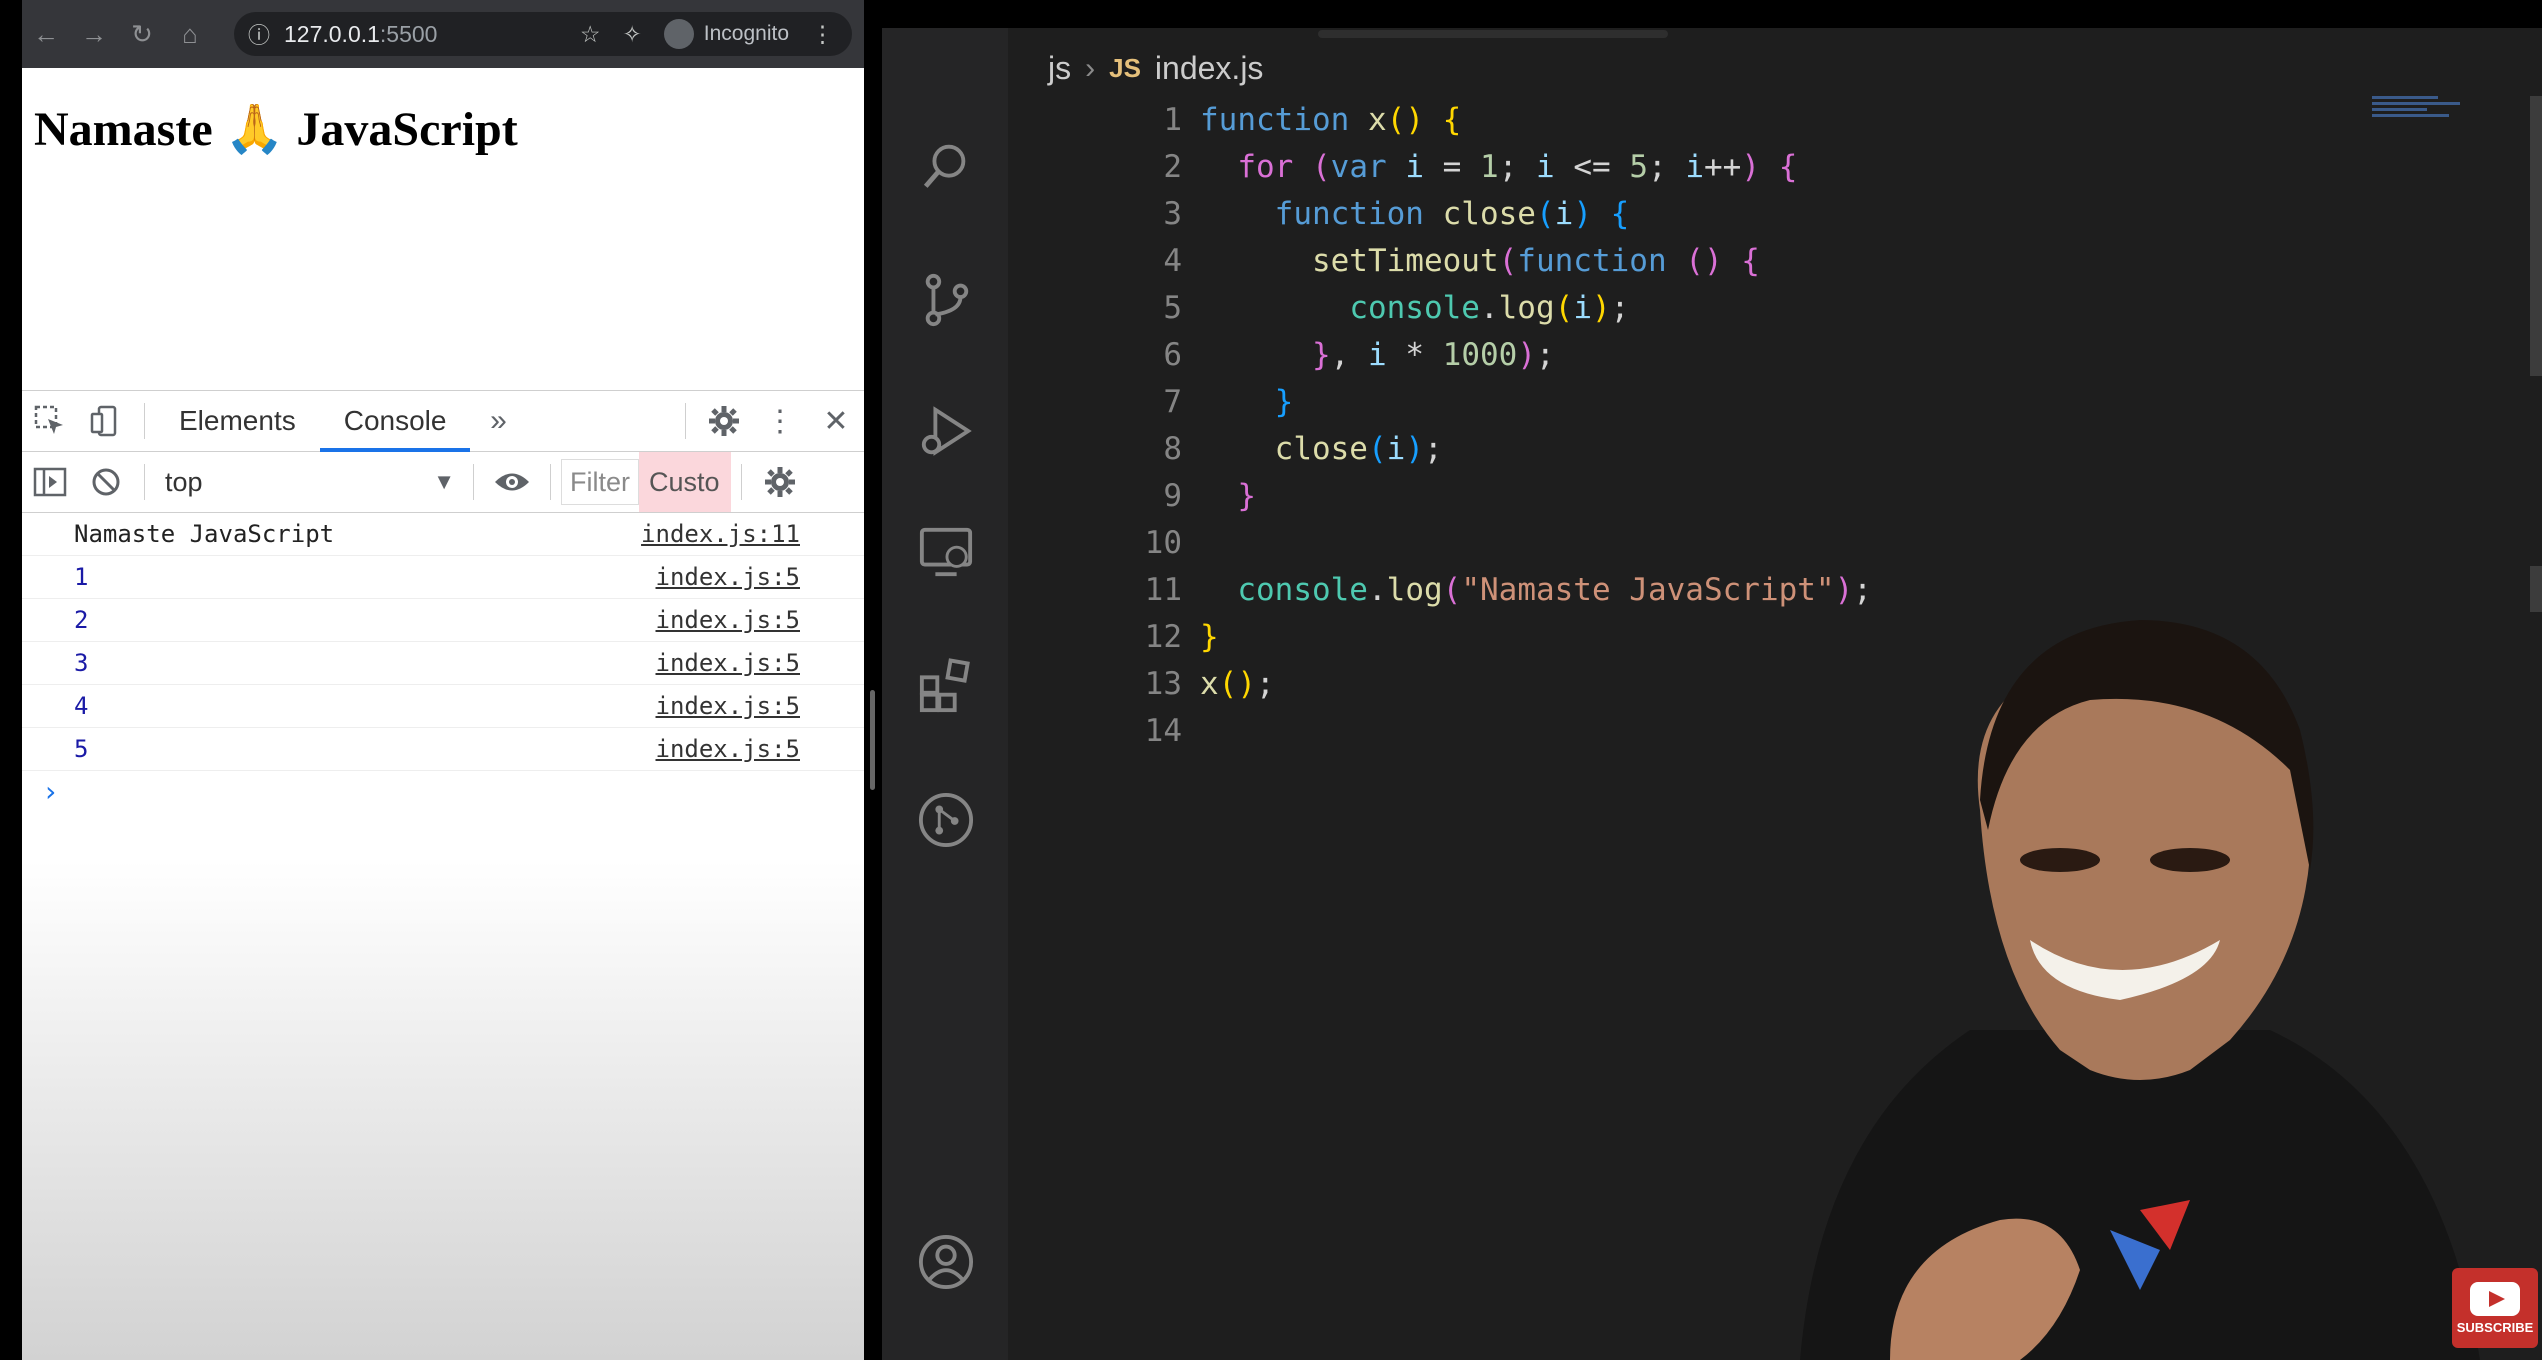 The width and height of the screenshot is (2542, 1360). I want to click on code-line: 7 }, so click(1150, 401).